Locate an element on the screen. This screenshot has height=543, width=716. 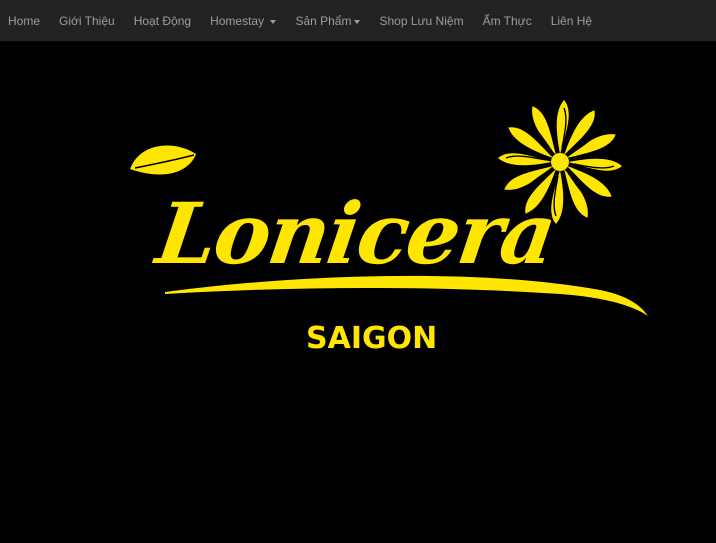
nav-item-home: Home is located at coordinates (25, 21).